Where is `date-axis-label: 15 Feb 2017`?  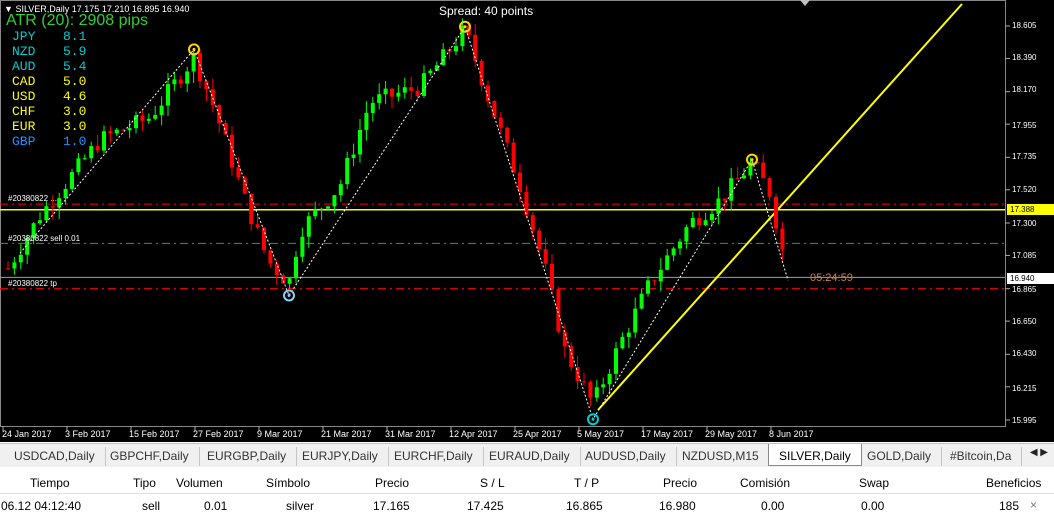 date-axis-label: 15 Feb 2017 is located at coordinates (154, 434).